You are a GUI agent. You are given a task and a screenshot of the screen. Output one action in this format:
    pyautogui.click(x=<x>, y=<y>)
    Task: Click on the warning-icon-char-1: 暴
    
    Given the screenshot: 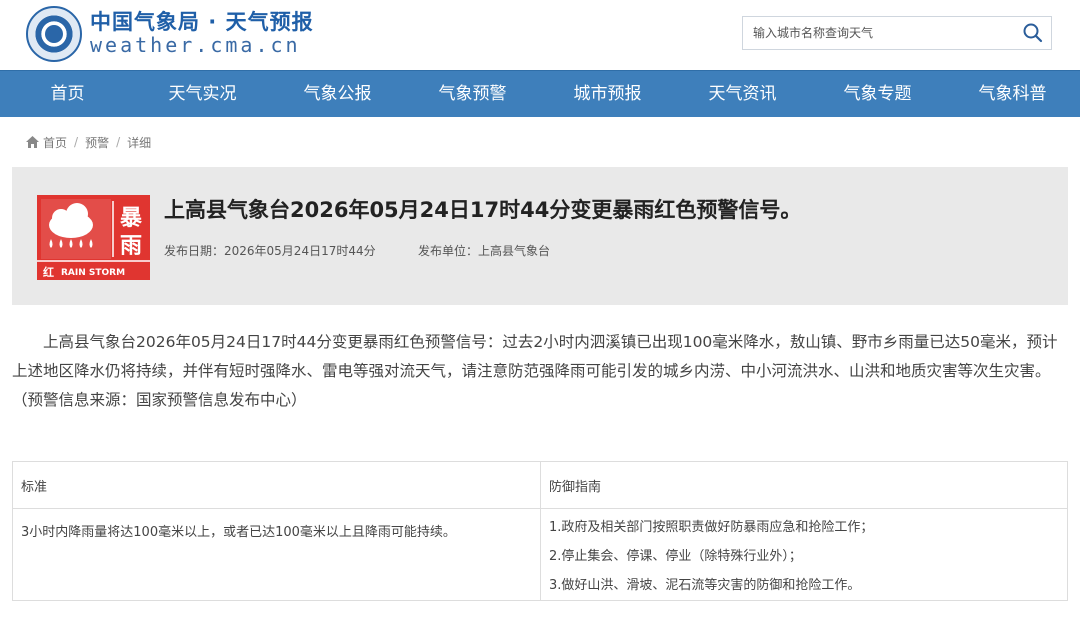 What is the action you would take?
    pyautogui.click(x=131, y=218)
    